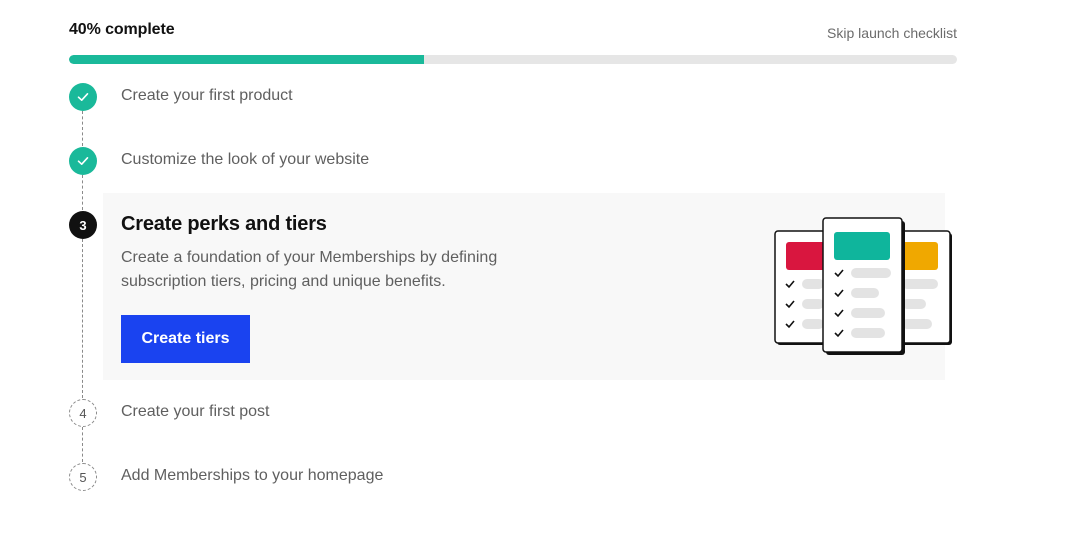 Image resolution: width=1065 pixels, height=550 pixels. I want to click on step-4-label: Create your first post, so click(195, 412).